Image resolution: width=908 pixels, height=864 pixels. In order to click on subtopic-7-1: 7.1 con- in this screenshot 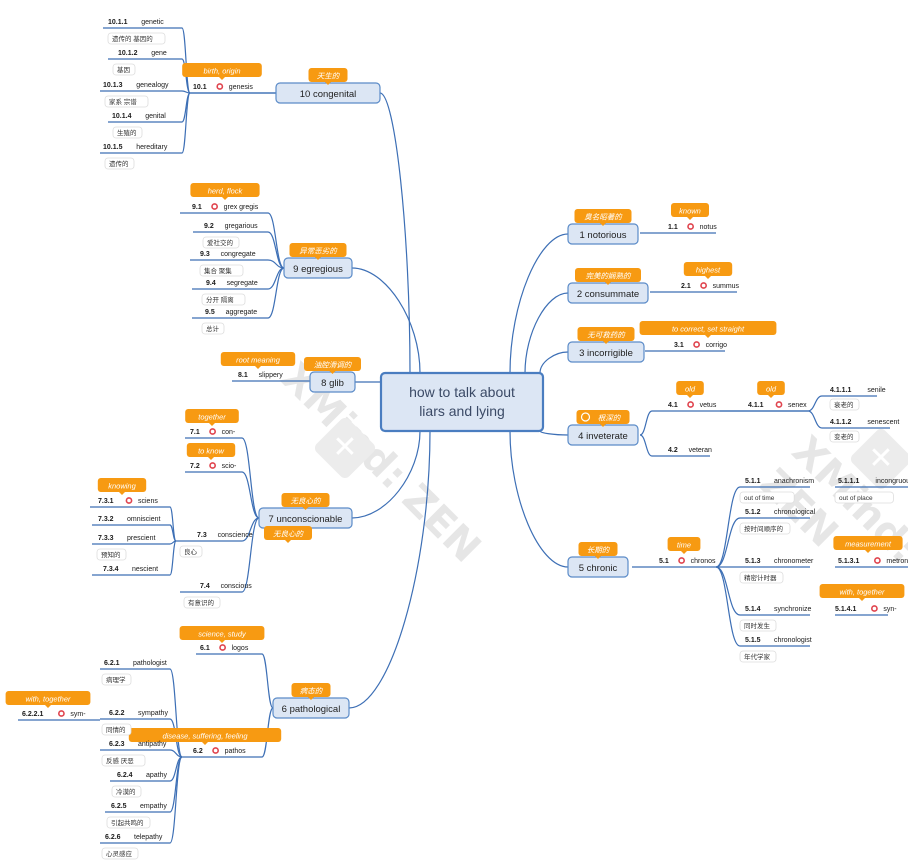, I will do `click(213, 432)`.